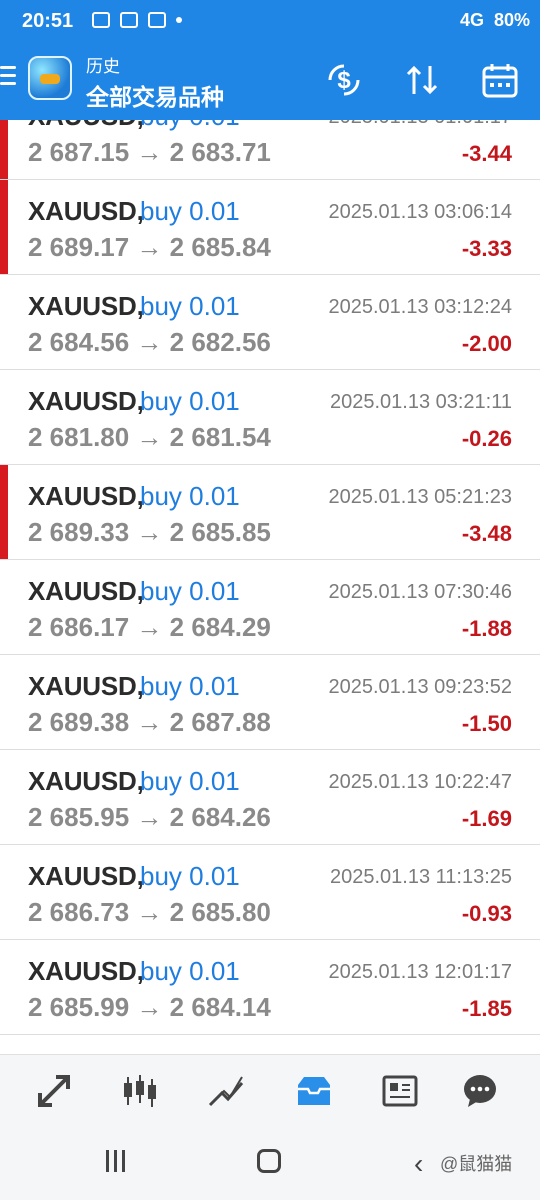  I want to click on menu-icon, so click(8, 76).